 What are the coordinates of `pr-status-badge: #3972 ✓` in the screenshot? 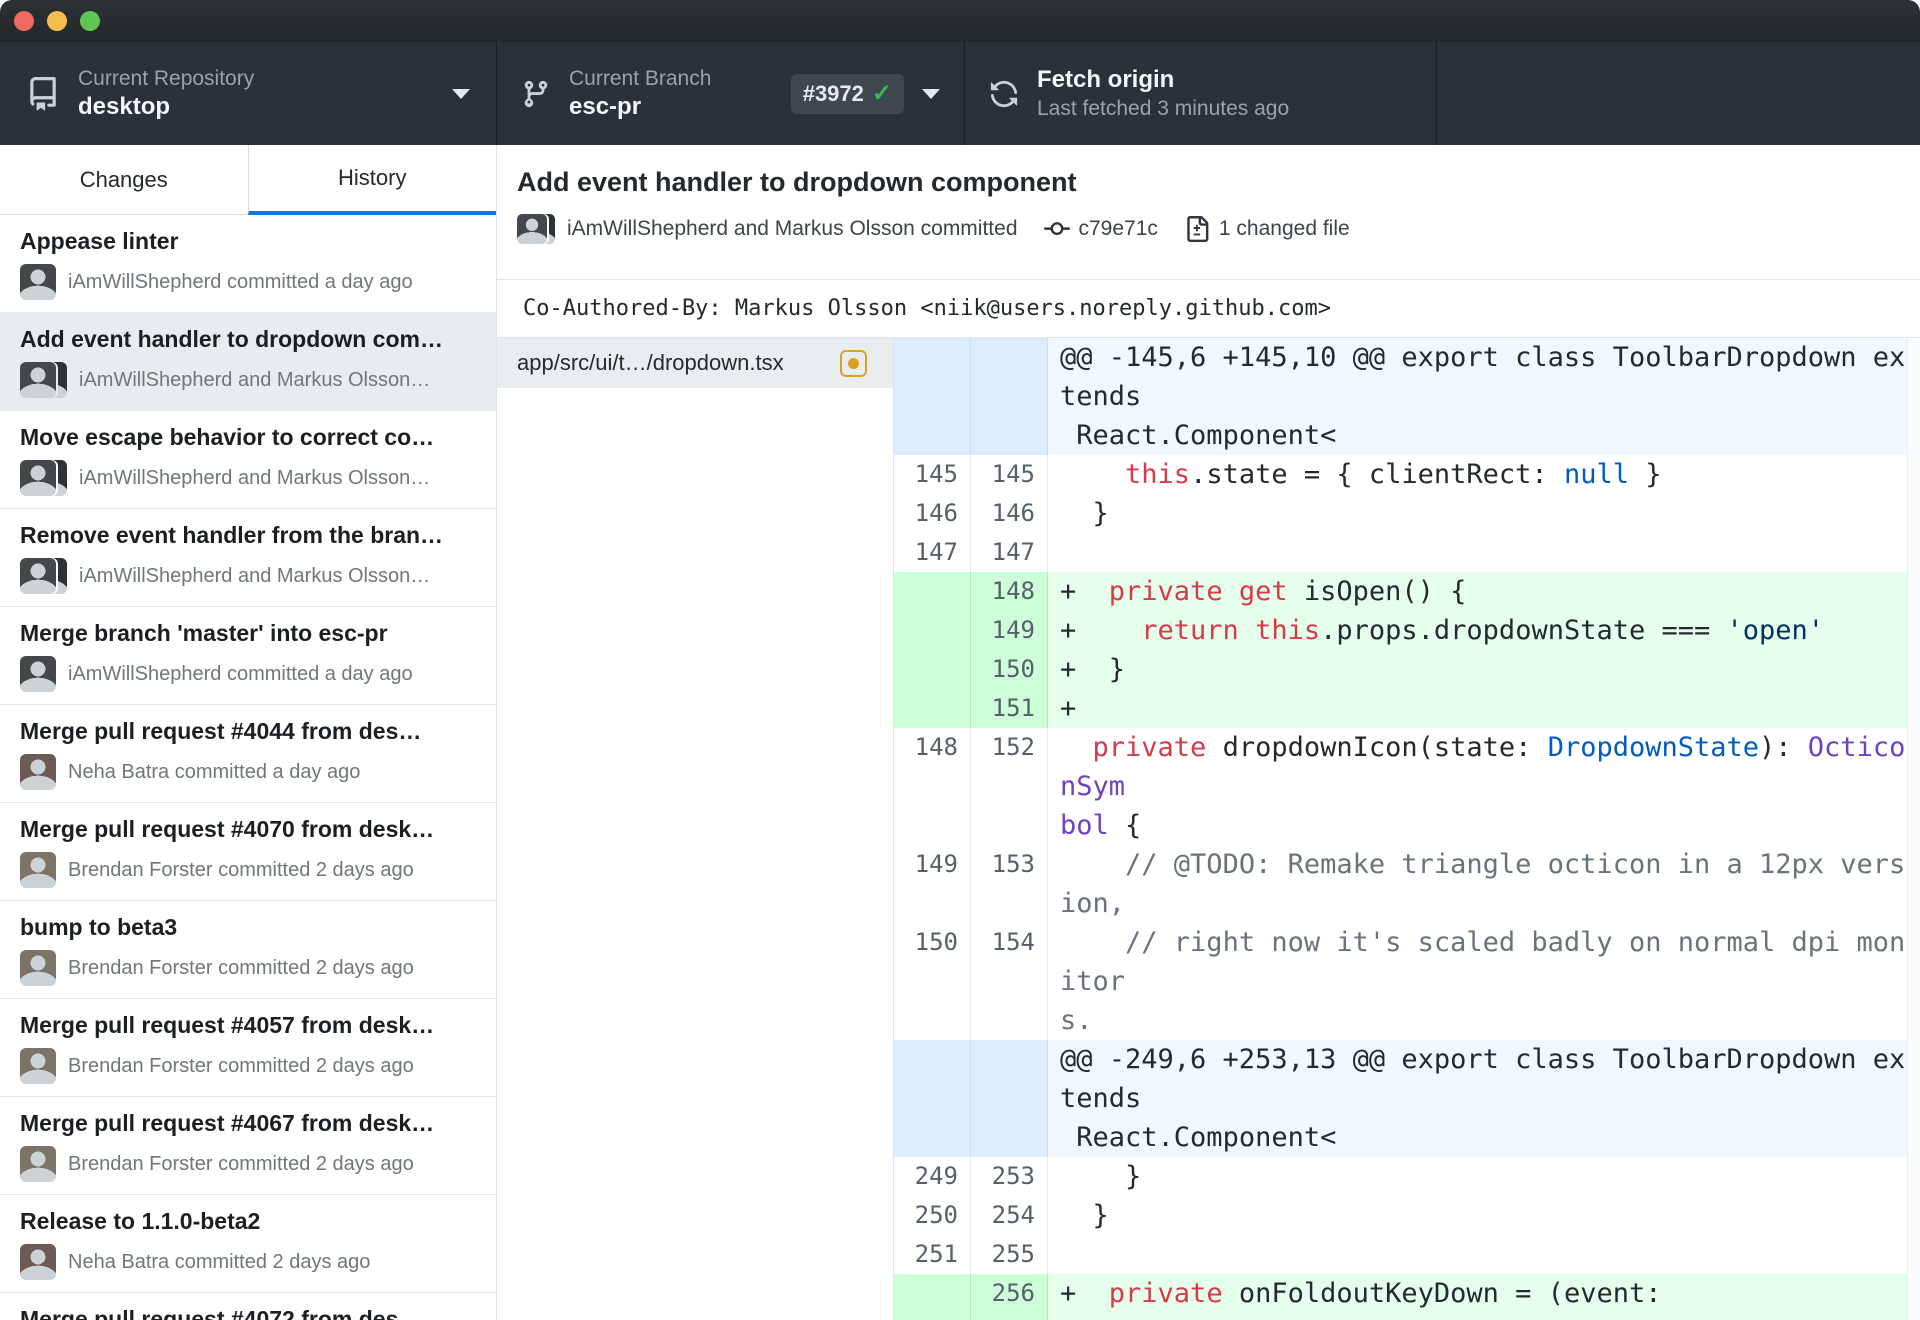 It's located at (847, 93).